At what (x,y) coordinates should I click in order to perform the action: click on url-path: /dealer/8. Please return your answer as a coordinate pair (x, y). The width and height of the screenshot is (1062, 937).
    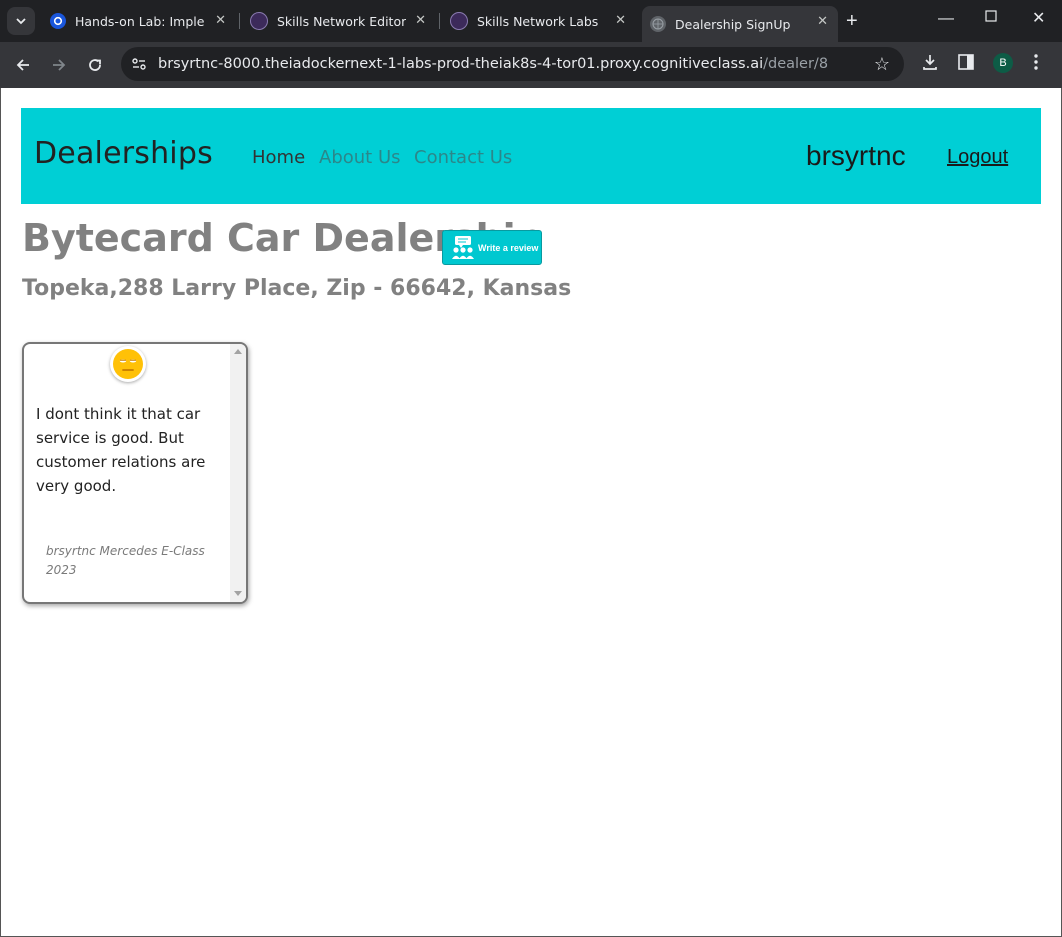
    Looking at the image, I should click on (796, 64).